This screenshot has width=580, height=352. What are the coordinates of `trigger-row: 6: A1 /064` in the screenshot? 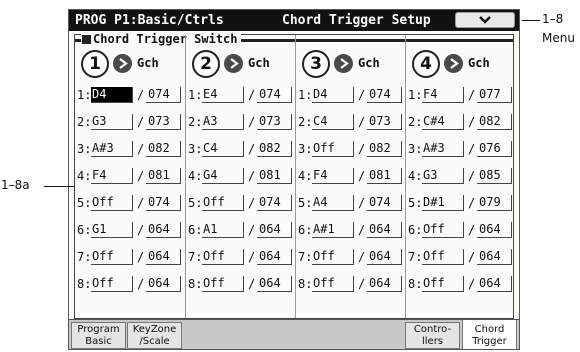 It's located at (241, 229).